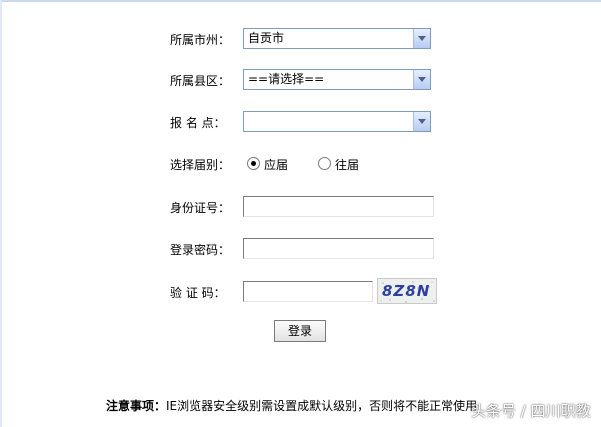 This screenshot has width=601, height=427. Describe the element at coordinates (200, 81) in the screenshot. I see `county-label: 所属县区：` at that location.